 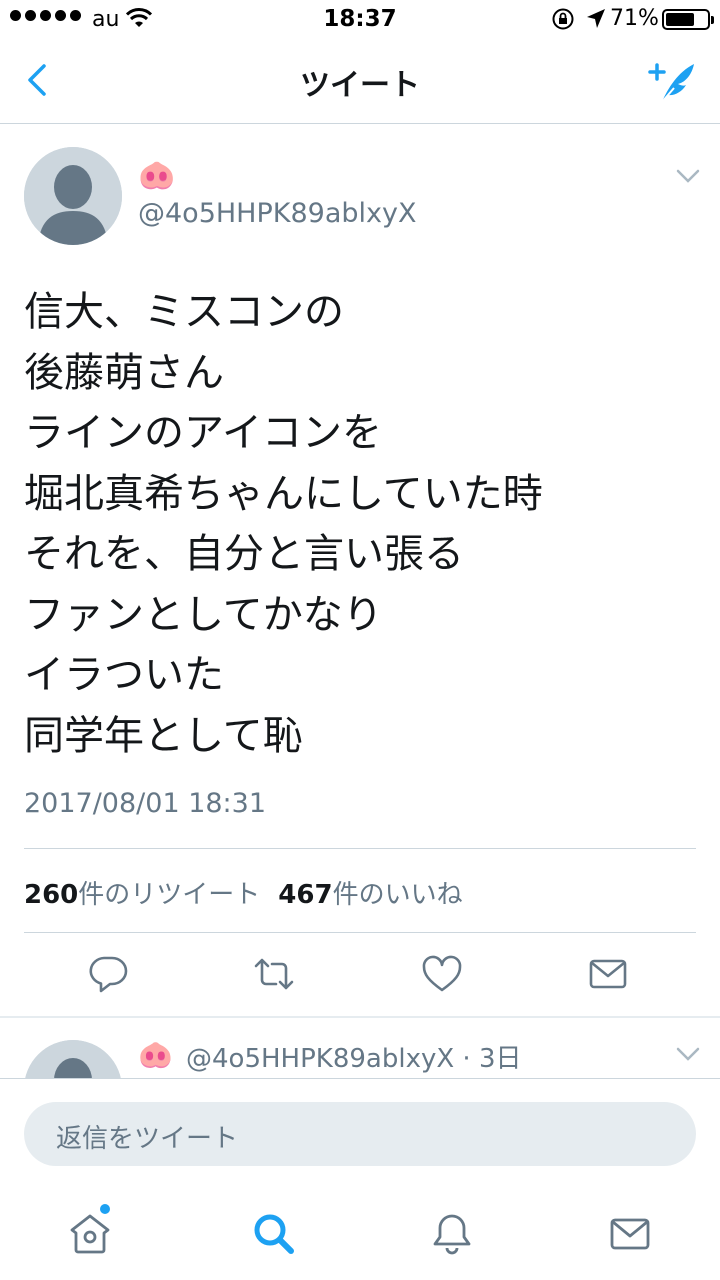 I want to click on retweet-icon, so click(x=274, y=974).